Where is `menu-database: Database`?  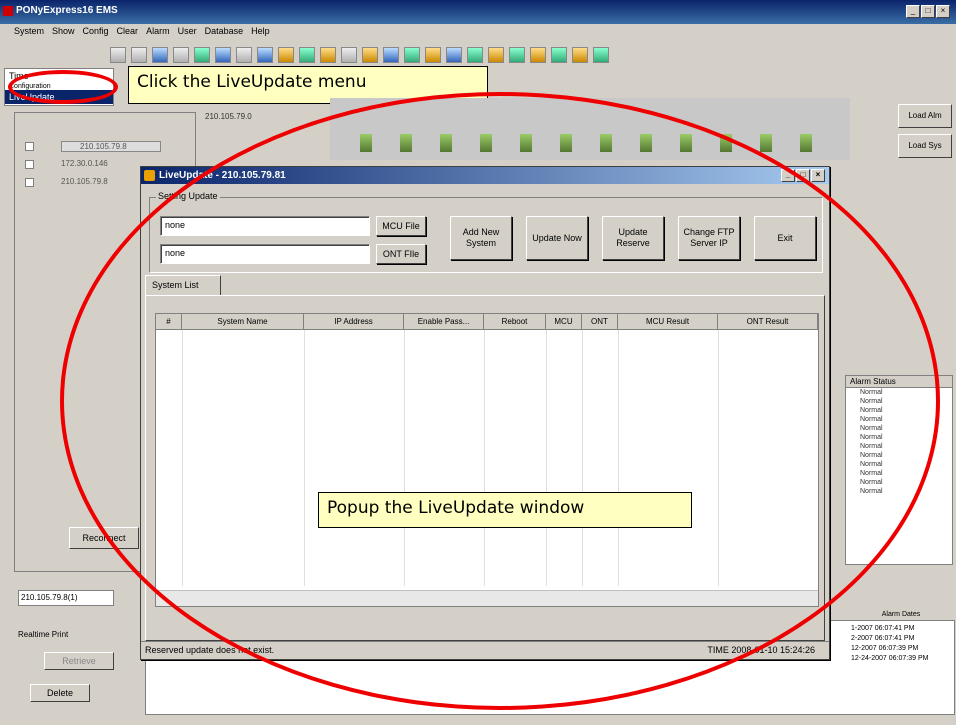 menu-database: Database is located at coordinates (224, 33).